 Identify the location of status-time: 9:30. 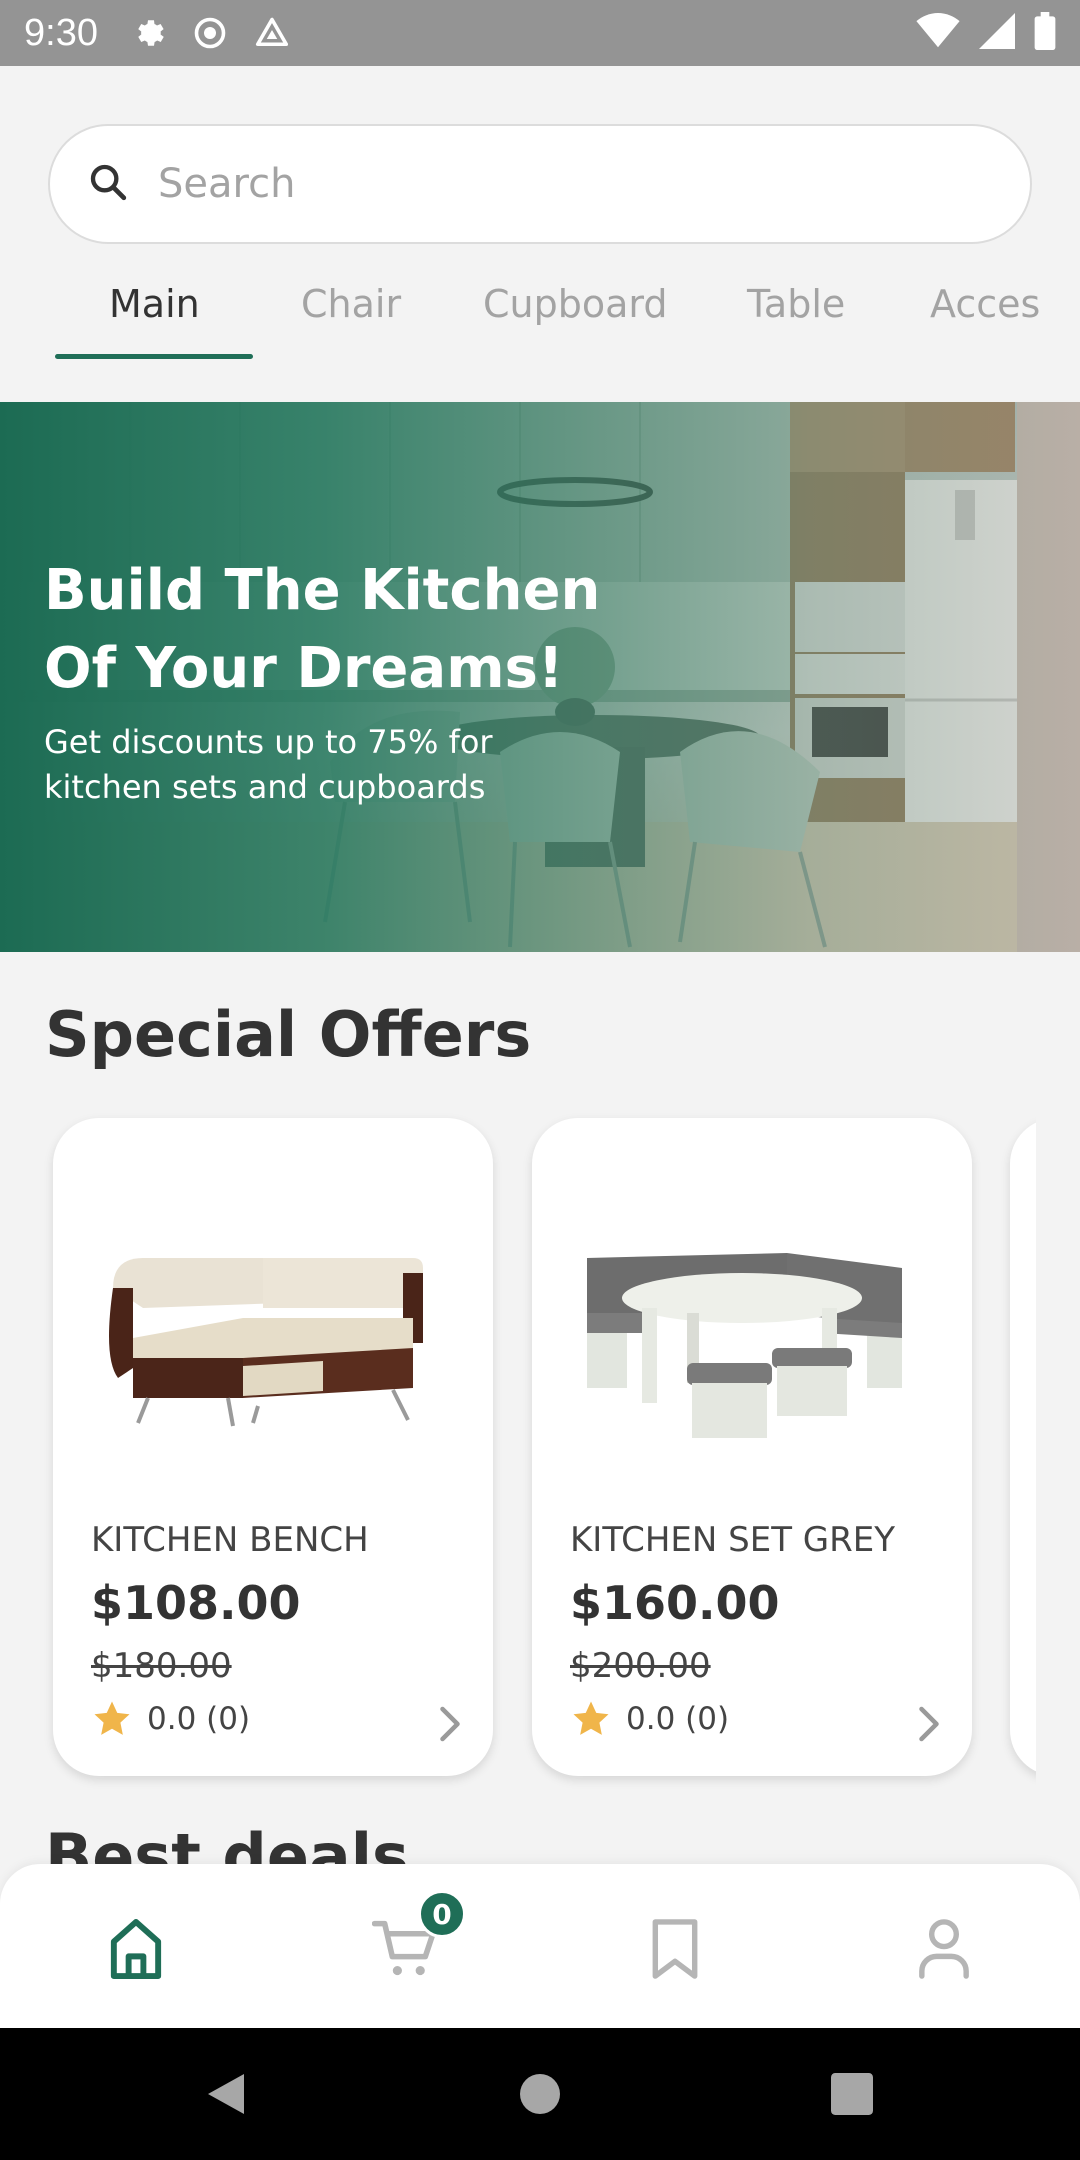
(61, 32).